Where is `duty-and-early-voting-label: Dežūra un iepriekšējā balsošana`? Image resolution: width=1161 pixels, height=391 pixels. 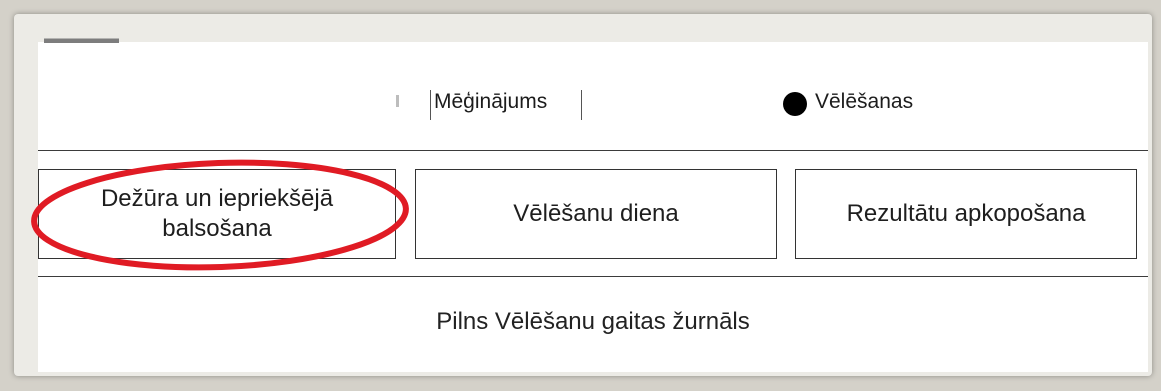
duty-and-early-voting-label: Dežūra un iepriekšējā balsošana is located at coordinates (217, 213).